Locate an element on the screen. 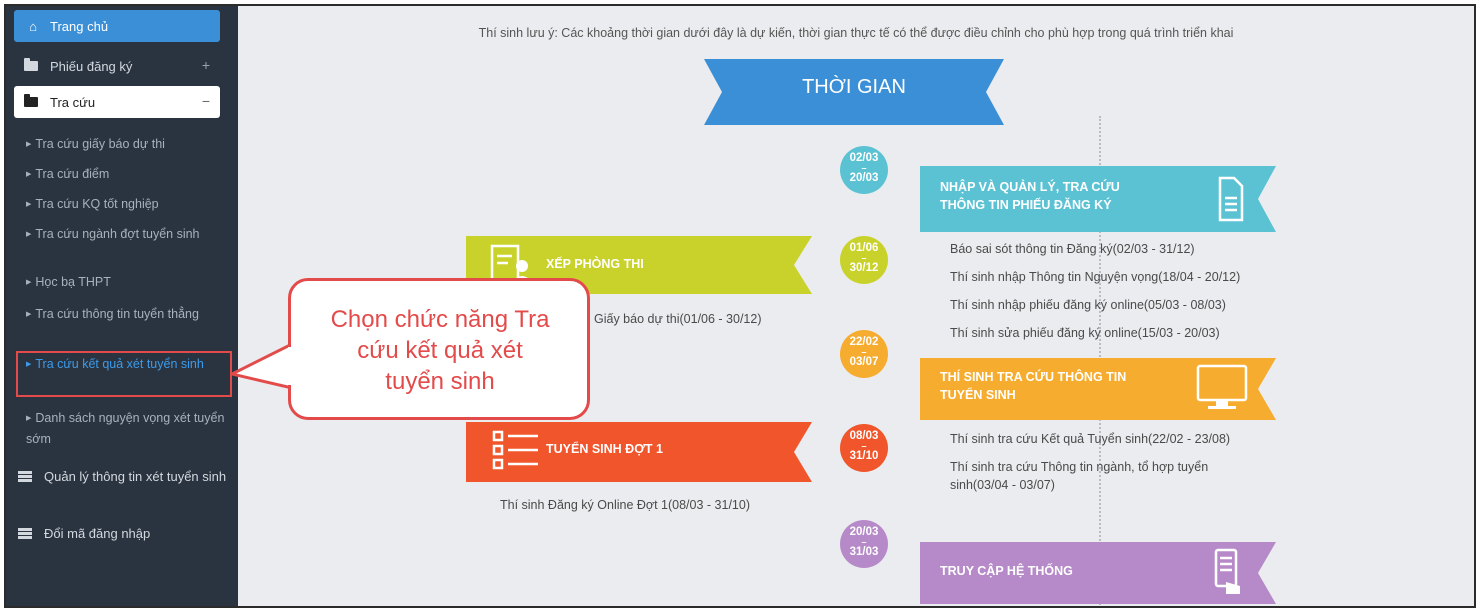 This screenshot has width=1480, height=612. sidebar-item-lookup: Tra cứu − is located at coordinates (117, 102).